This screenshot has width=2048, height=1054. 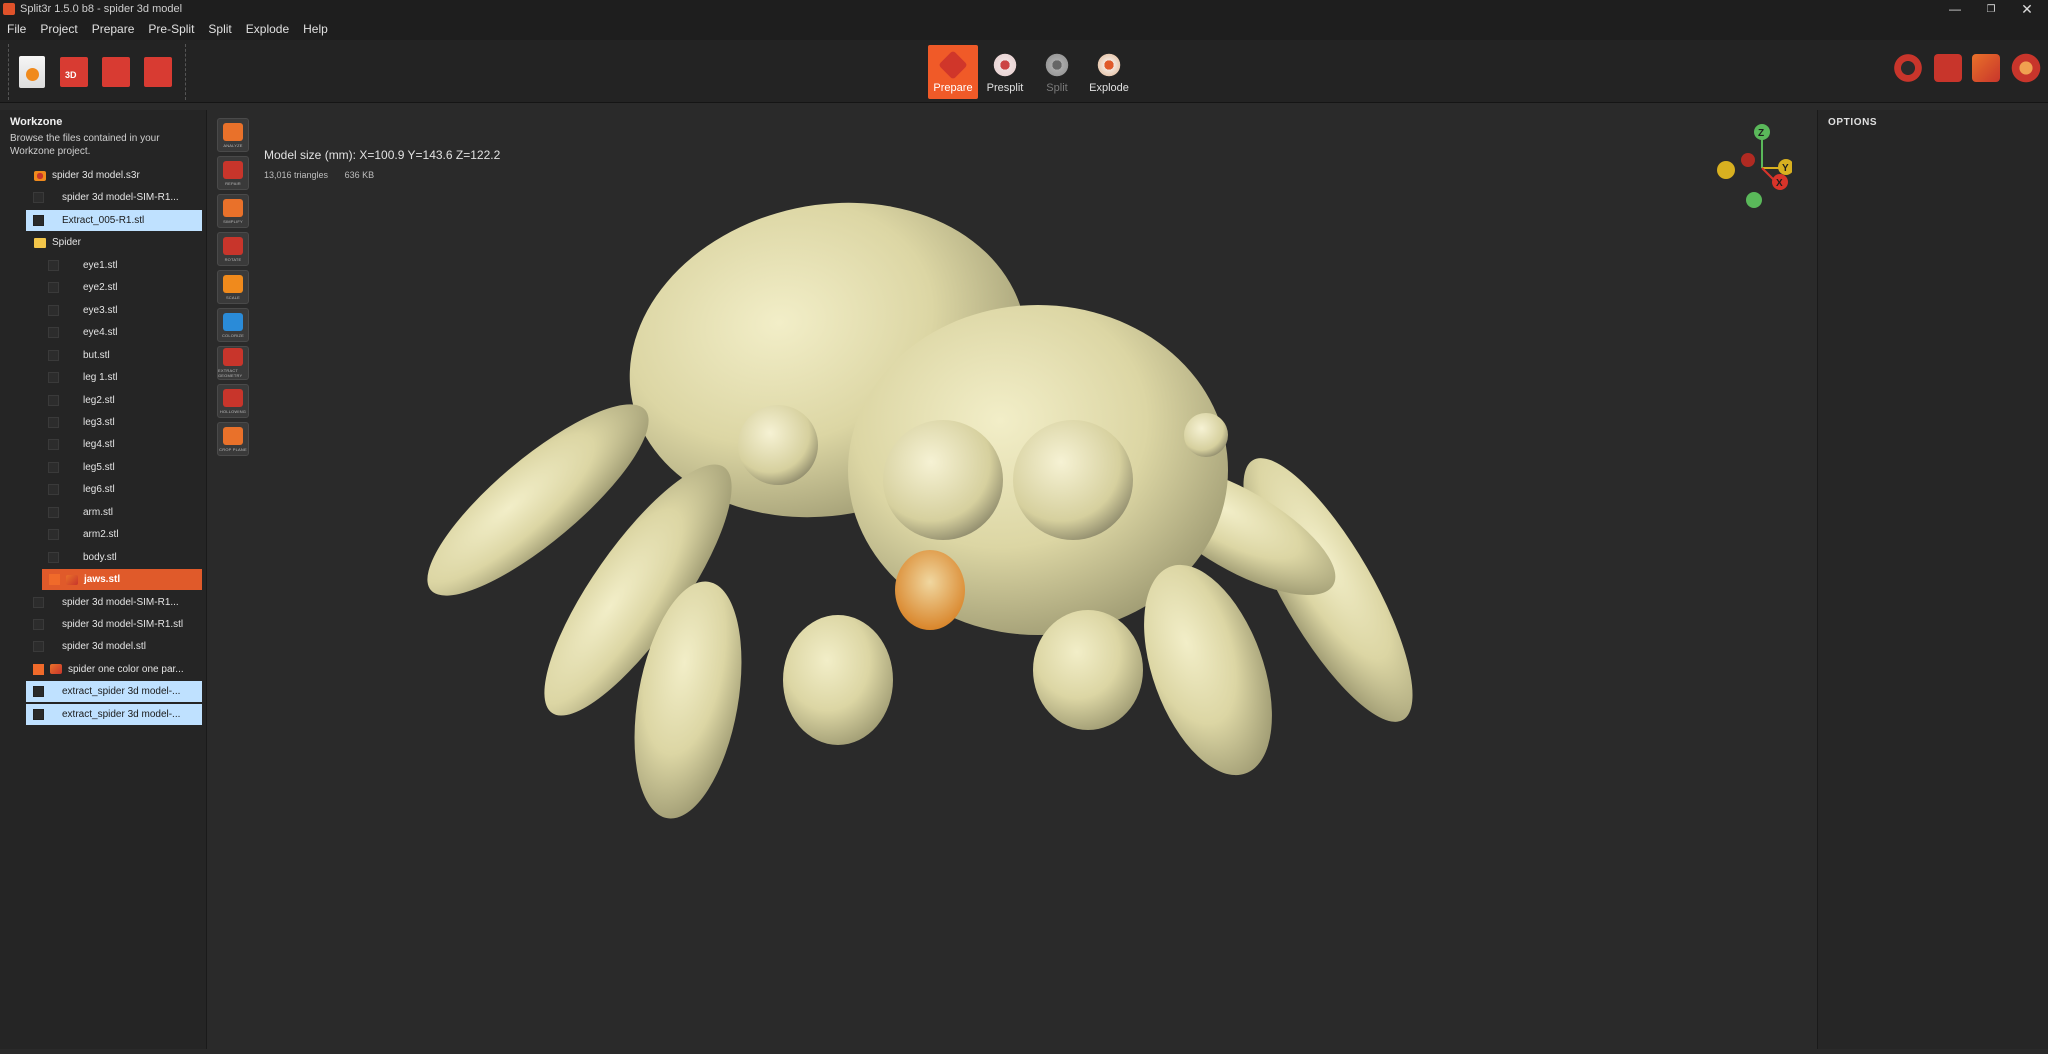 What do you see at coordinates (114, 377) in the screenshot?
I see `tree-item: leg 1.stl` at bounding box center [114, 377].